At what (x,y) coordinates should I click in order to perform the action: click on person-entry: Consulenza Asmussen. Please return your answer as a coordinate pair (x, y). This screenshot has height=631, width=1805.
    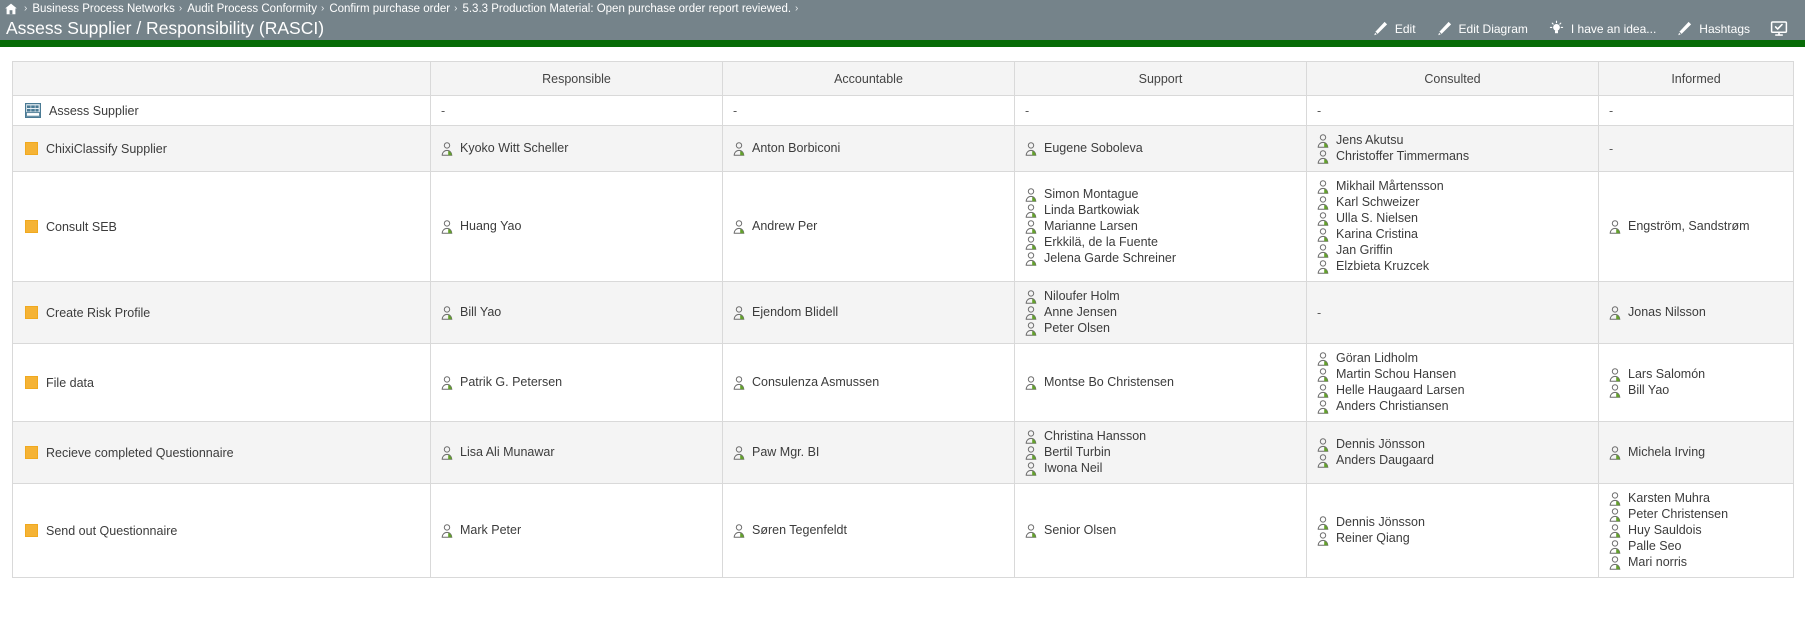
    Looking at the image, I should click on (868, 382).